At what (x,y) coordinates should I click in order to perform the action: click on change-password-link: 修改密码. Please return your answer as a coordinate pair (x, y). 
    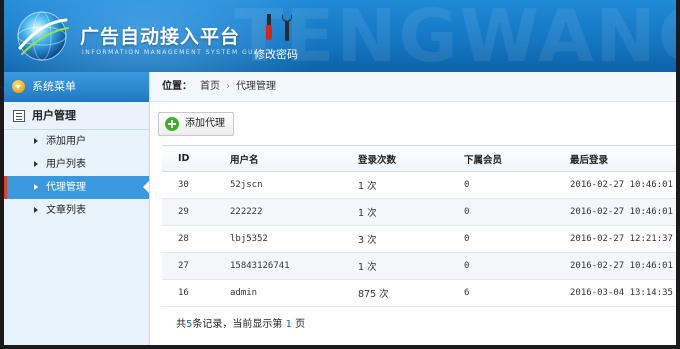
    Looking at the image, I should click on (276, 54).